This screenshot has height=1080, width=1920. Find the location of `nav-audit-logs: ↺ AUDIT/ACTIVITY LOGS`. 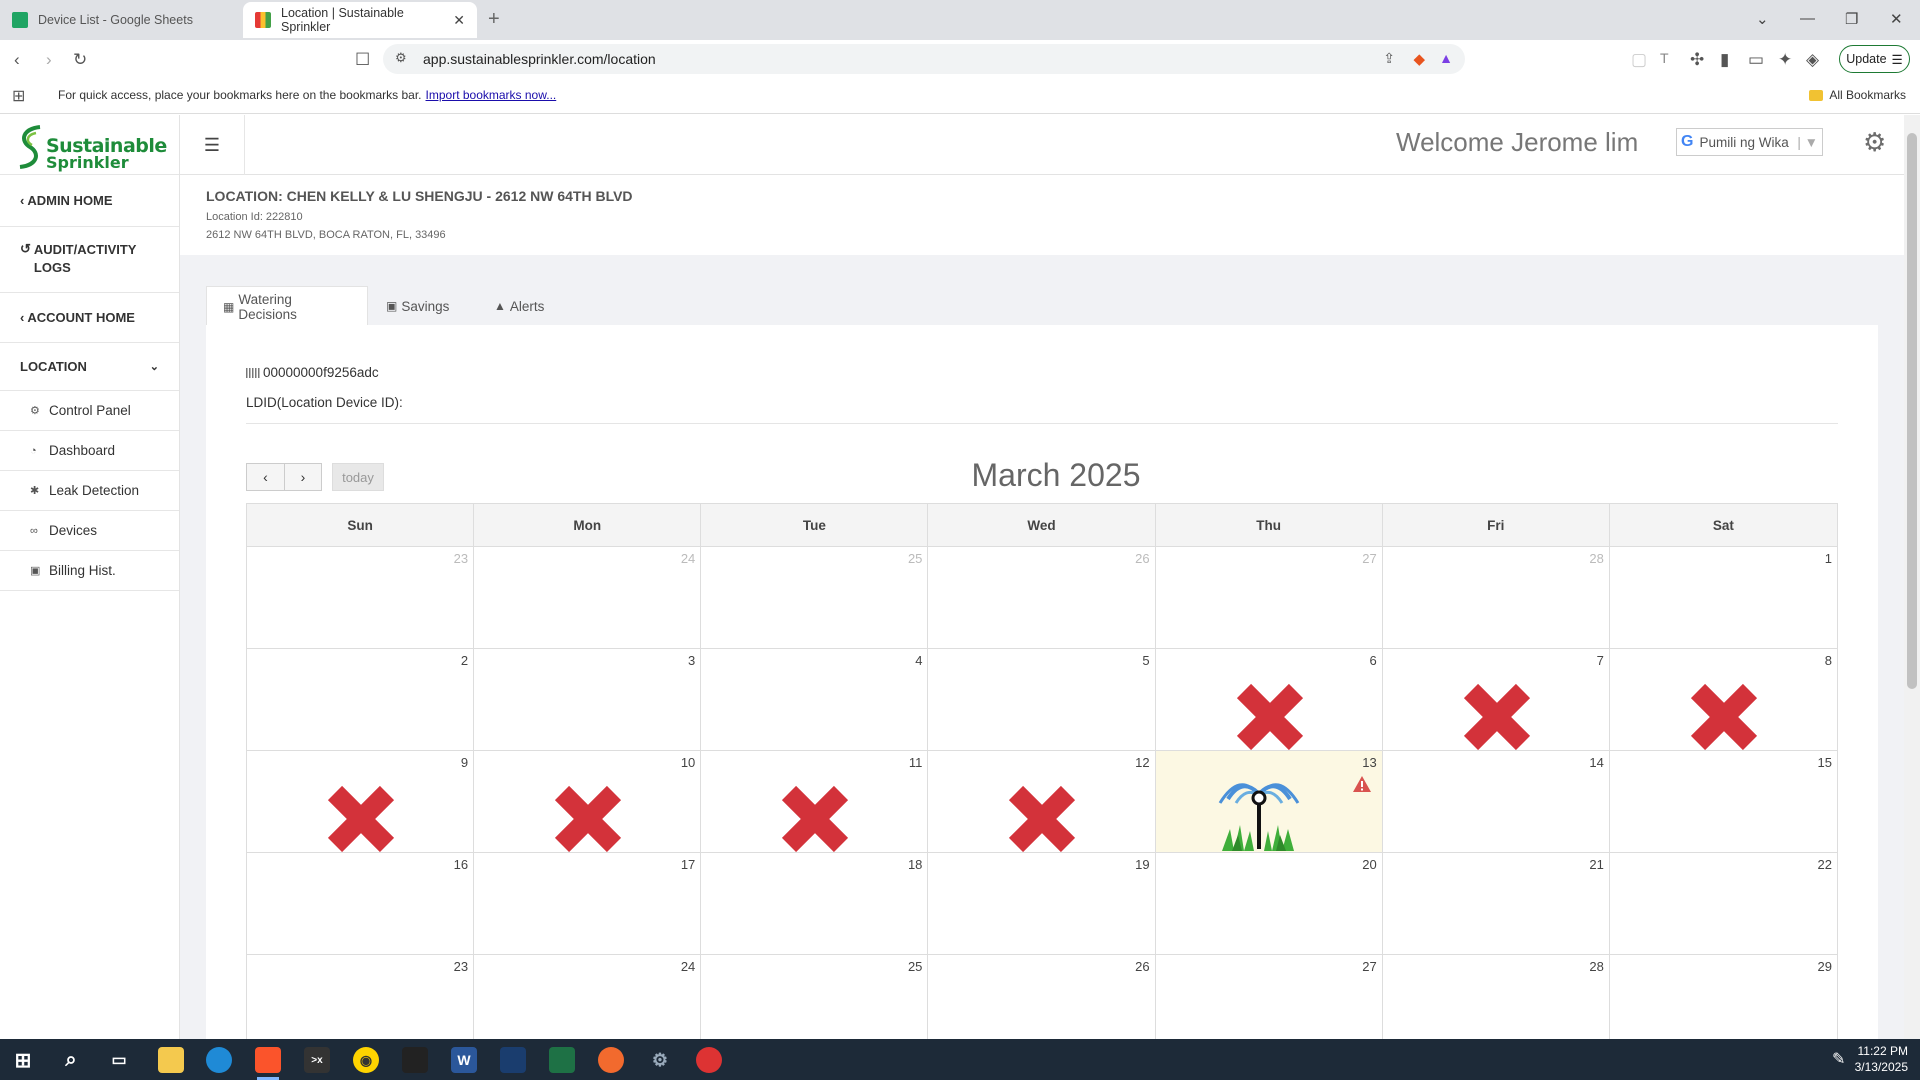

nav-audit-logs: ↺ AUDIT/ACTIVITY LOGS is located at coordinates (89, 260).